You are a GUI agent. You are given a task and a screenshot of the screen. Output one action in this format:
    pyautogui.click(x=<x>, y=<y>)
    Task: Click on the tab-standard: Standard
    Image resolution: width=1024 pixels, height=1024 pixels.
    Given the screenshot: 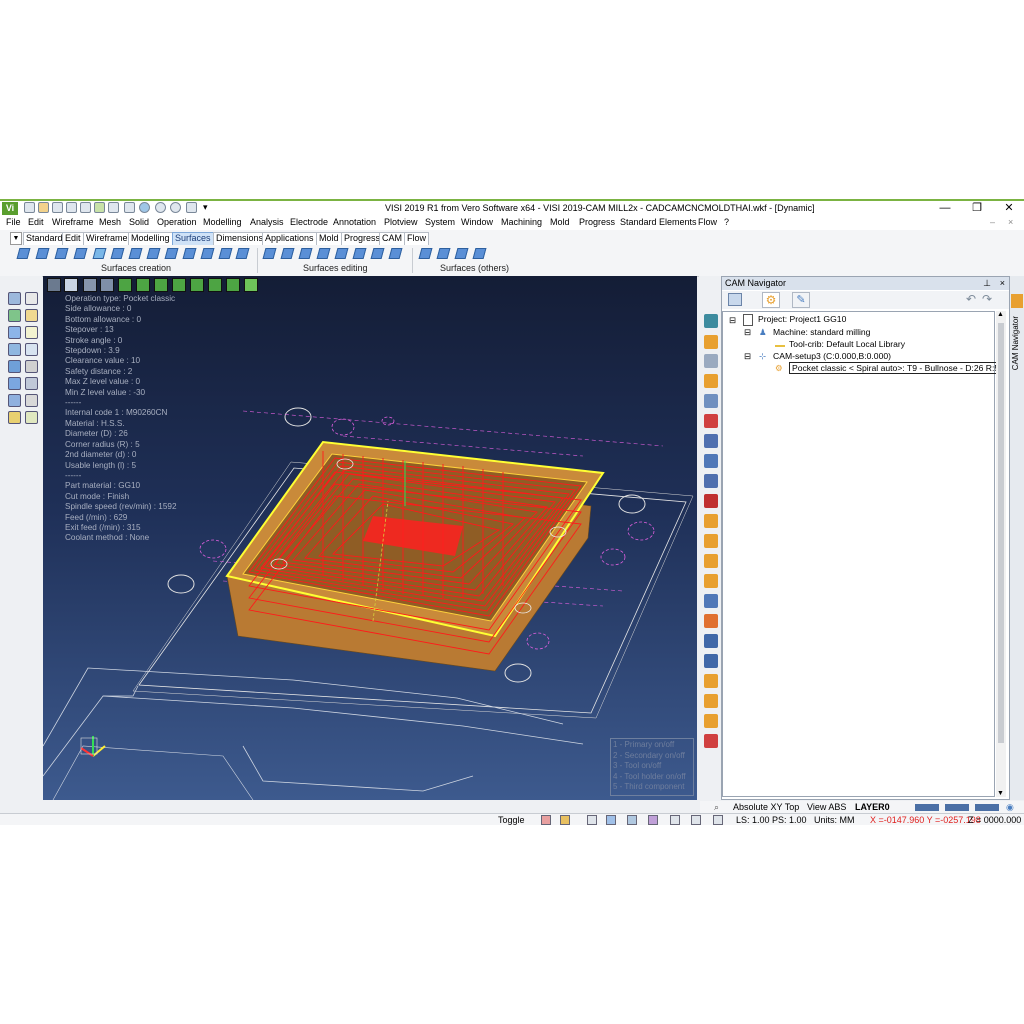 What is the action you would take?
    pyautogui.click(x=44, y=239)
    